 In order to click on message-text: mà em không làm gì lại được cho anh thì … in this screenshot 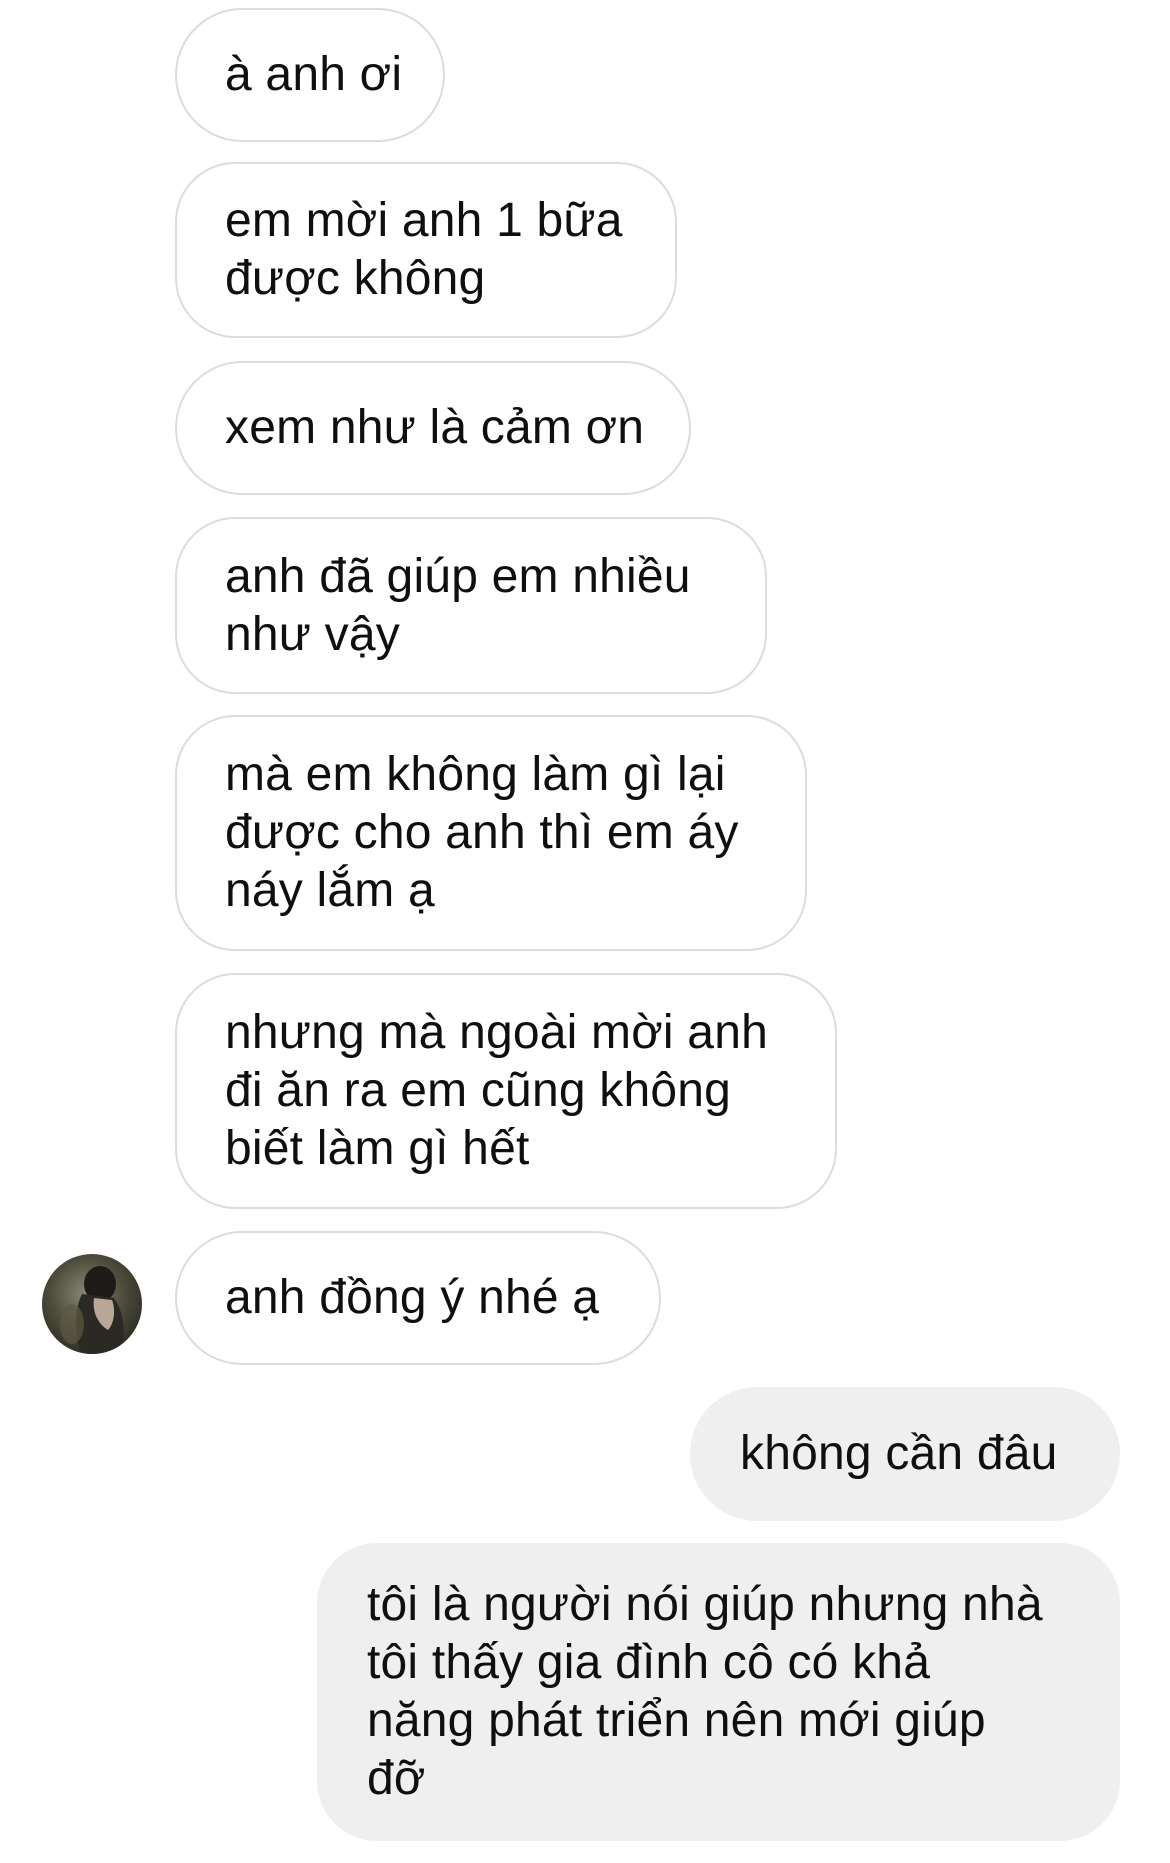, I will do `click(482, 832)`.